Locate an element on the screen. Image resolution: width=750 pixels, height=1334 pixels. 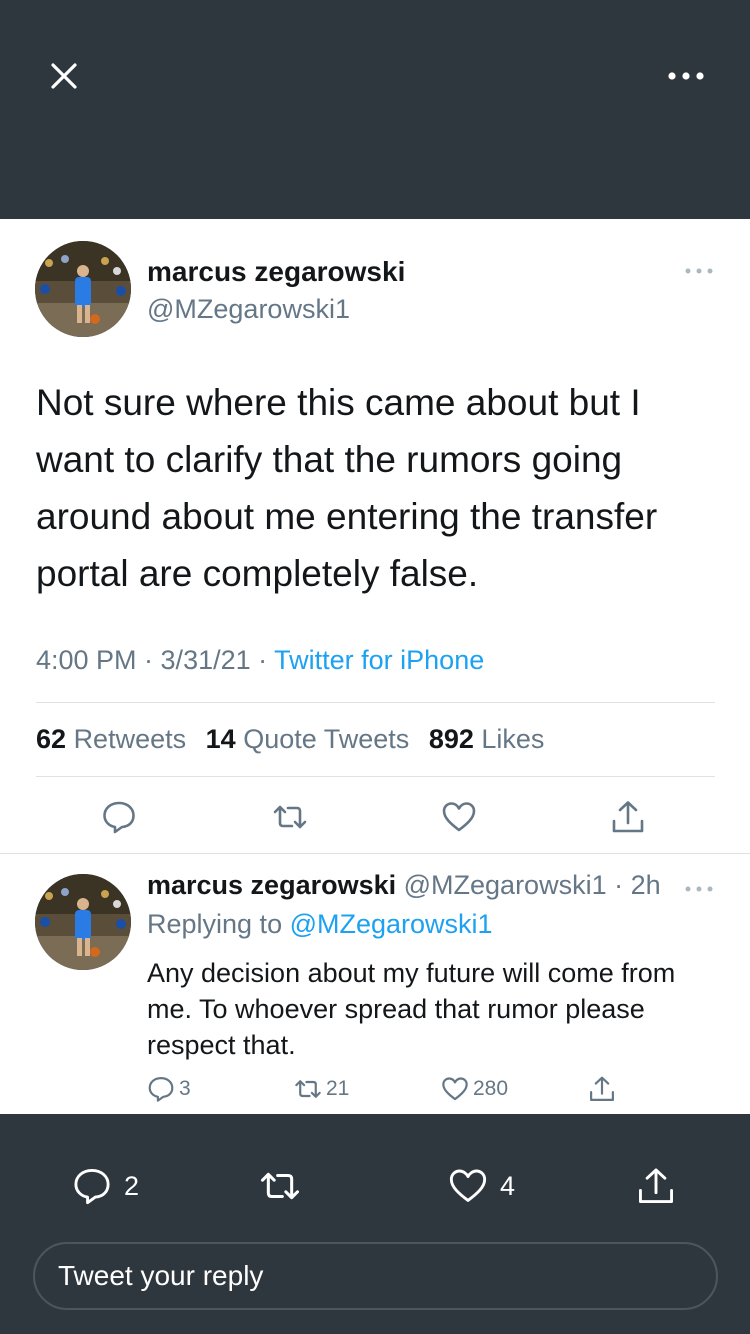
retweets-count: 62 is located at coordinates (51, 739).